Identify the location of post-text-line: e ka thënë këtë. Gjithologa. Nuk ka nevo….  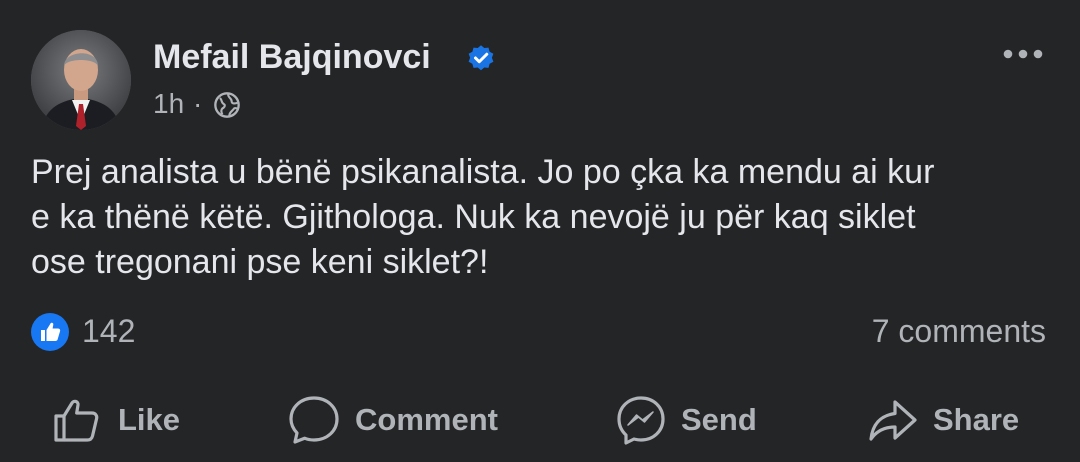
(473, 217).